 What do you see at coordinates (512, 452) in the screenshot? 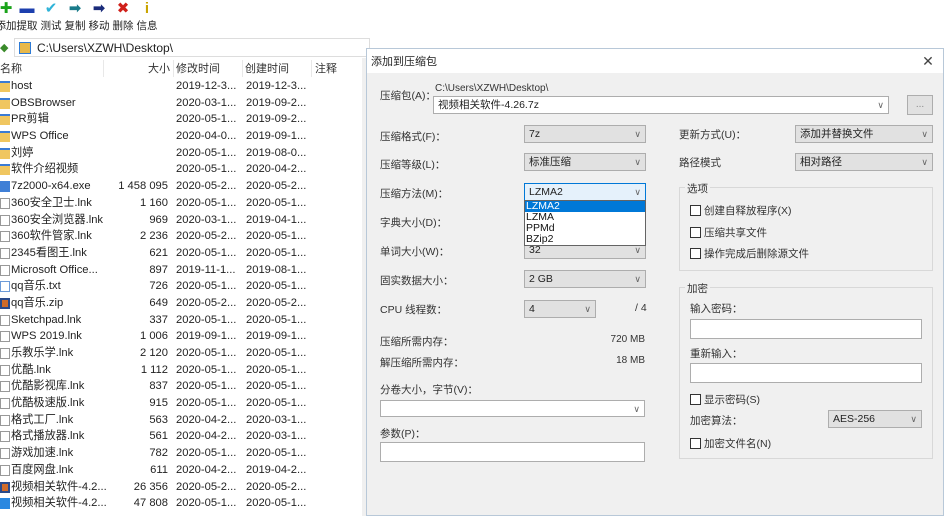
I see `parameters-input` at bounding box center [512, 452].